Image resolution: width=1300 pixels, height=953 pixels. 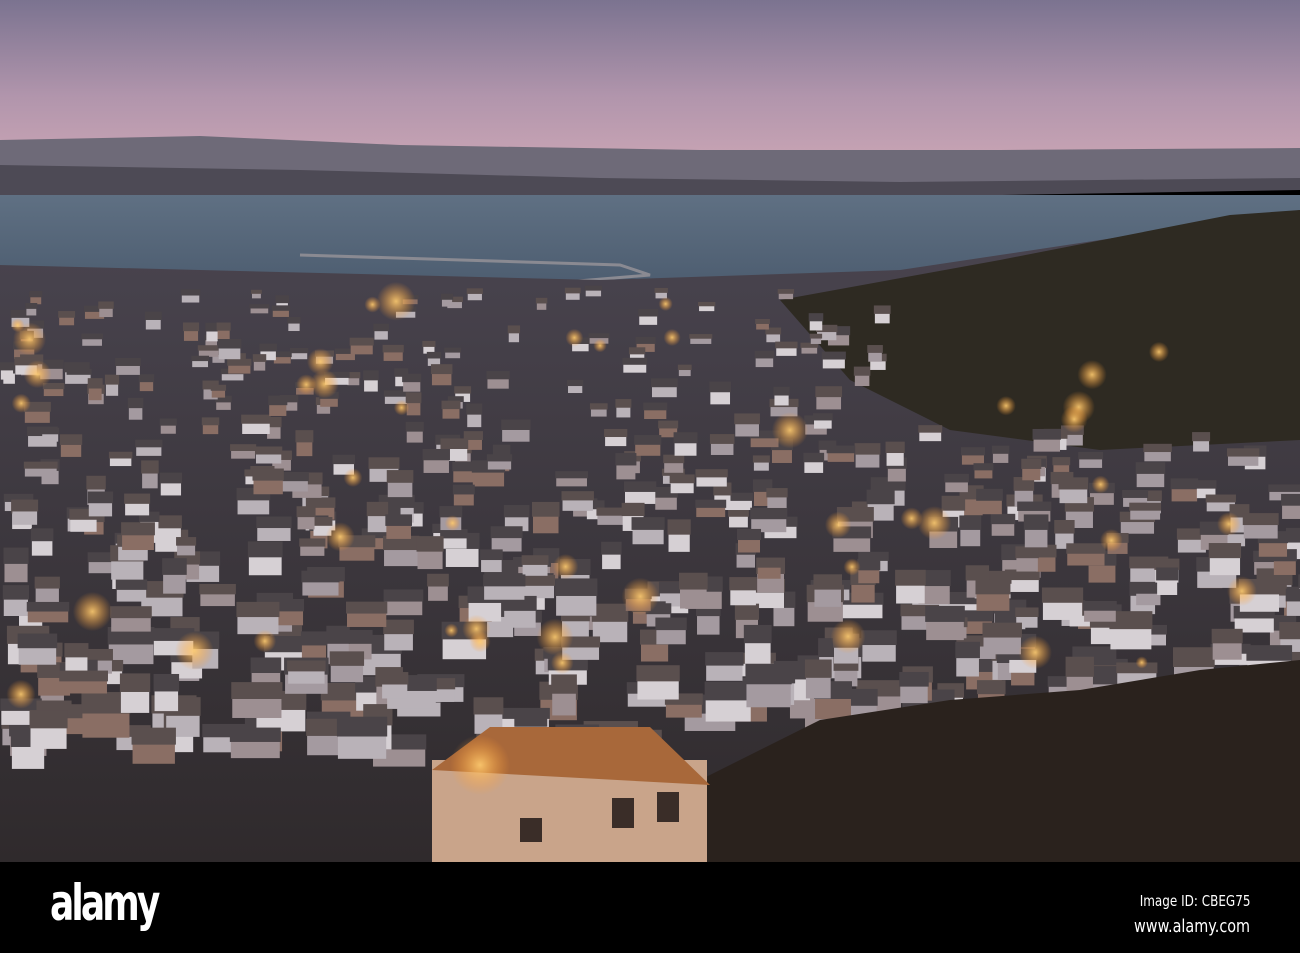 I want to click on alamy-logo: alamy, so click(x=105, y=903).